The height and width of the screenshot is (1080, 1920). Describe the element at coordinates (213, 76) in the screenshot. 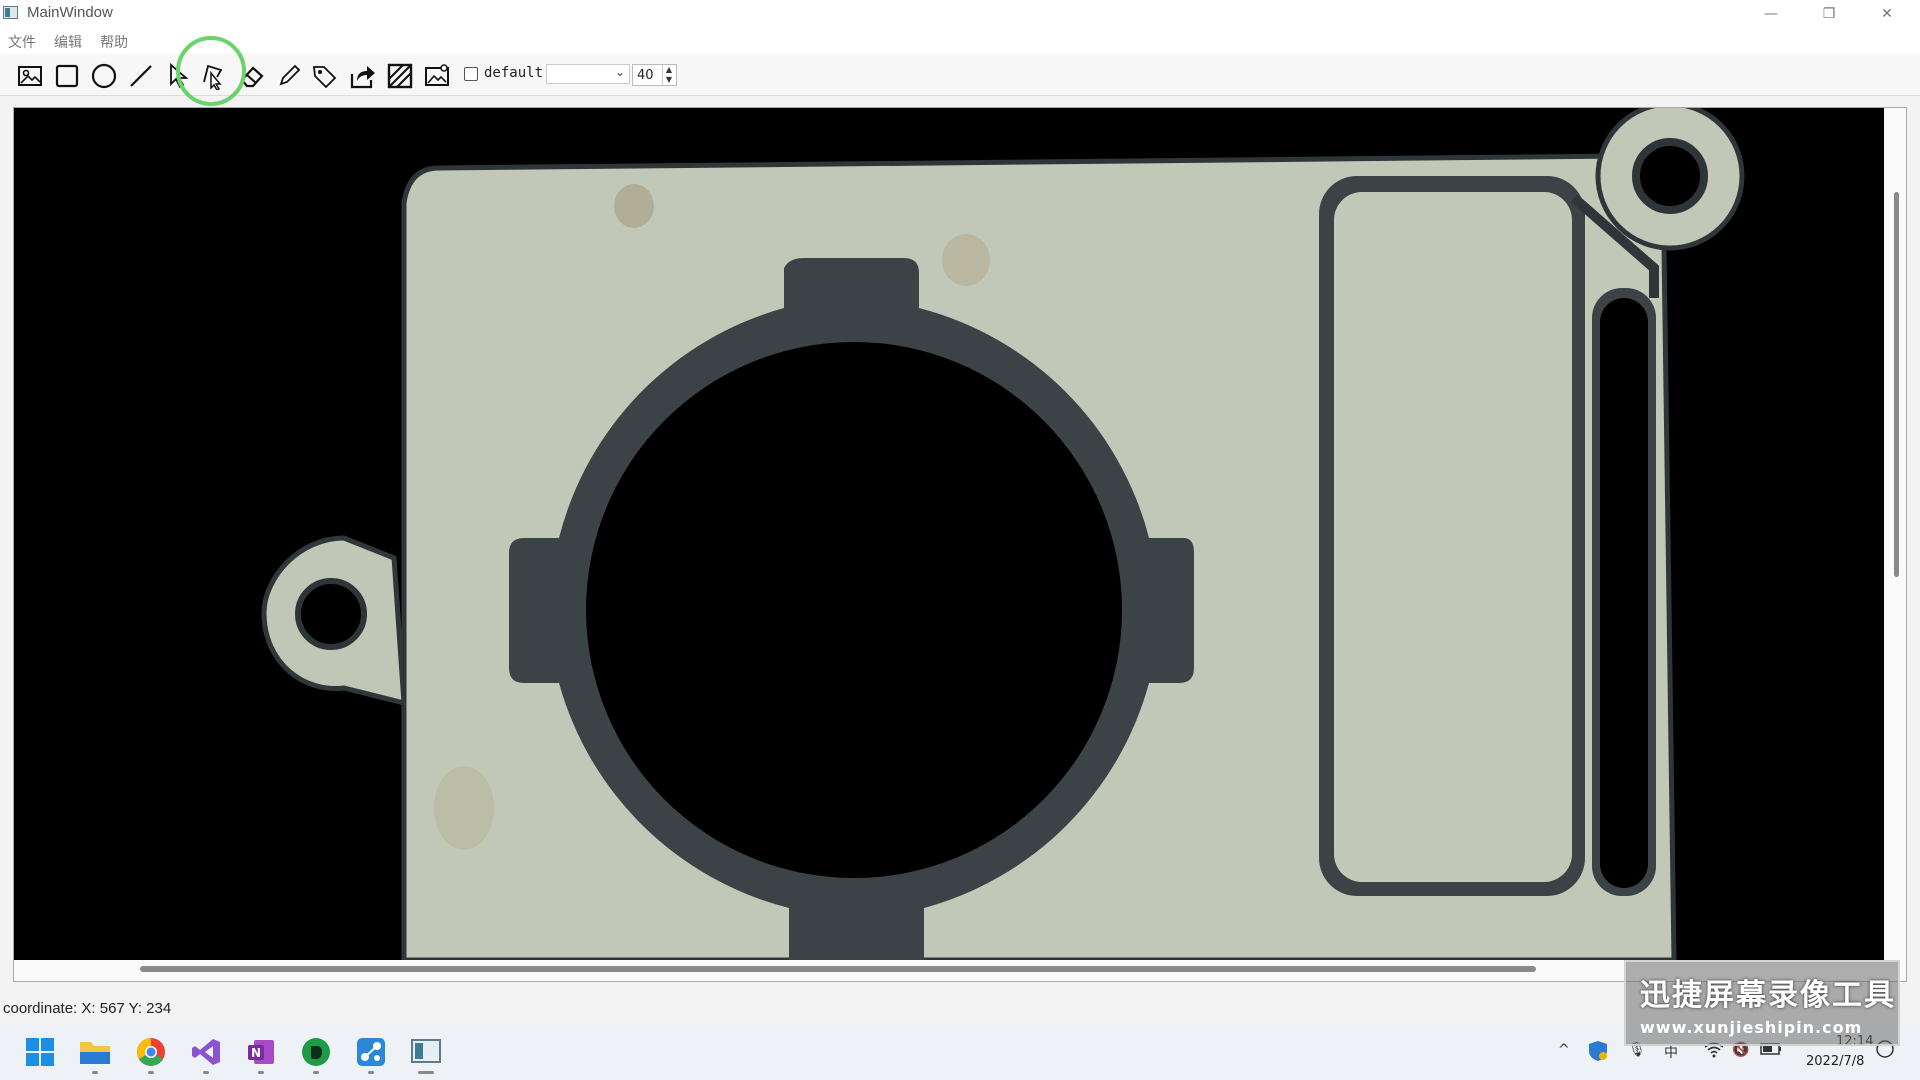

I see `polygon-pointer-icon` at that location.